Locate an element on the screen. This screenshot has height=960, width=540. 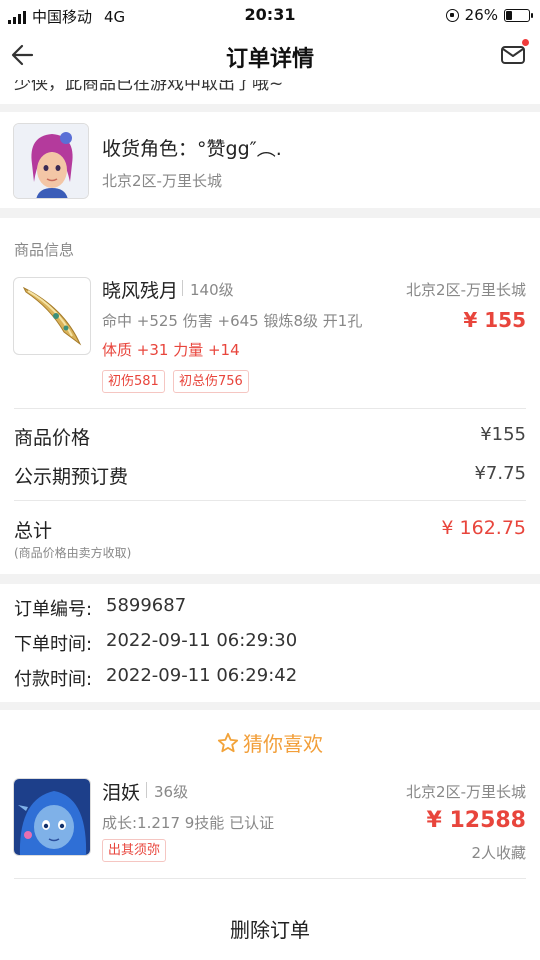
character-portrait-icon is located at coordinates (51, 161).